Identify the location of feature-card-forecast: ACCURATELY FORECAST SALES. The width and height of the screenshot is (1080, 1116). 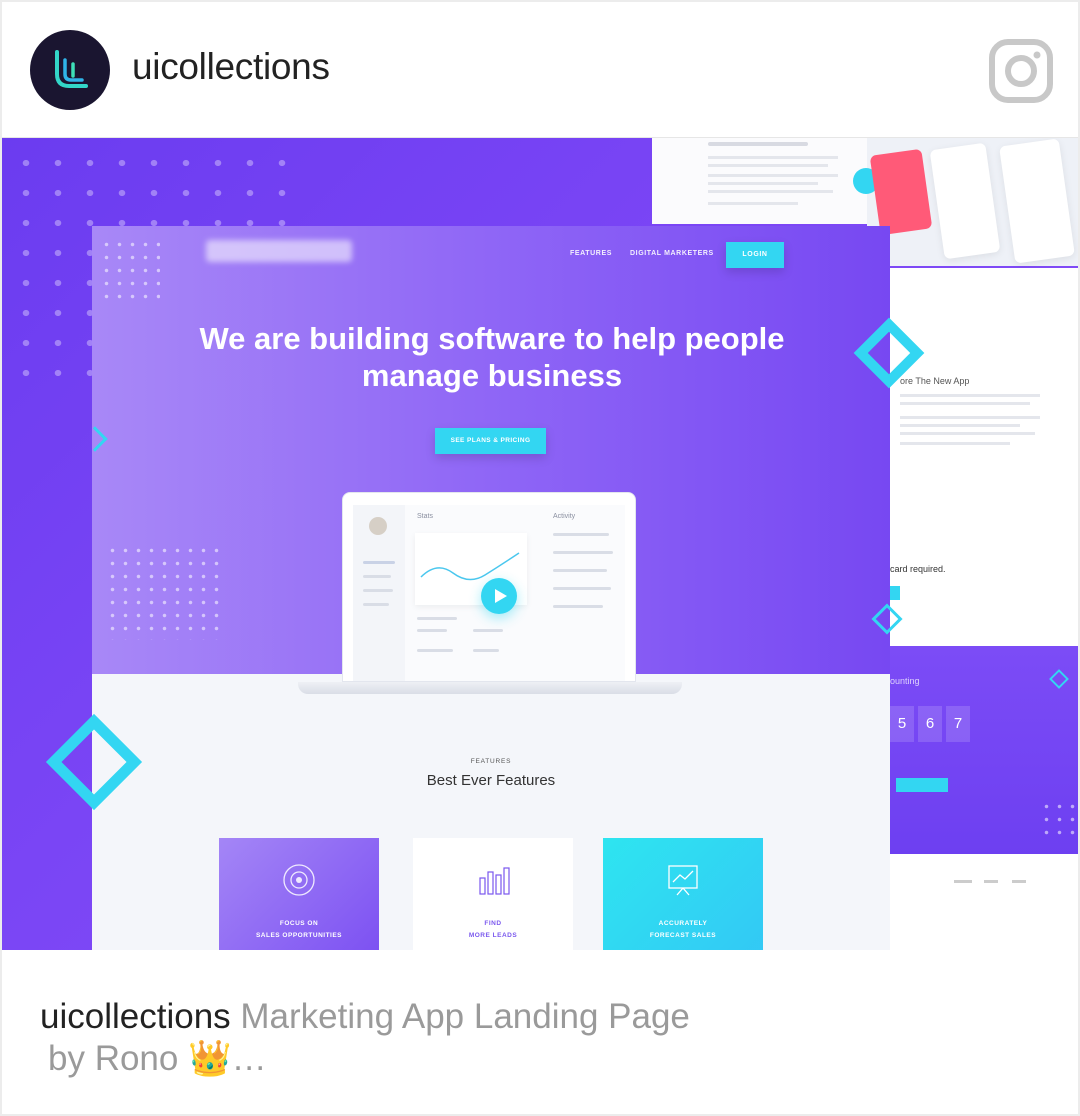
(683, 894).